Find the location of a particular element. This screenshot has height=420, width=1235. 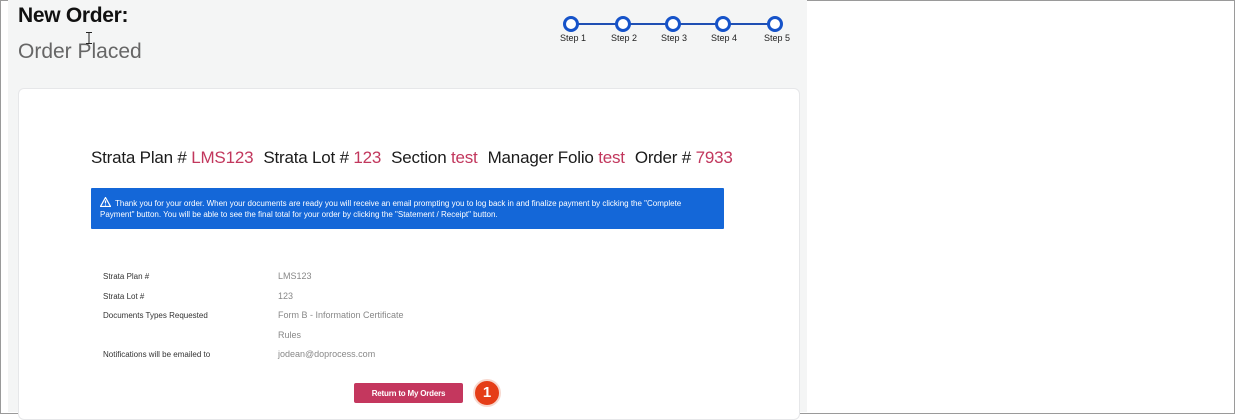

detail-notifications-email: jodean@doprocess.com is located at coordinates (327, 354).